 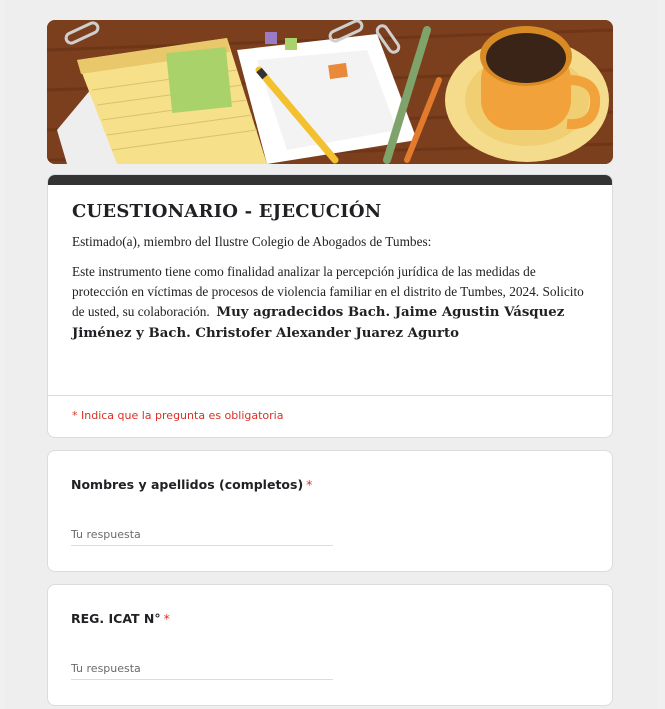 I want to click on question-card-full-name: Nombres y apellidos (completos) *, so click(x=330, y=511).